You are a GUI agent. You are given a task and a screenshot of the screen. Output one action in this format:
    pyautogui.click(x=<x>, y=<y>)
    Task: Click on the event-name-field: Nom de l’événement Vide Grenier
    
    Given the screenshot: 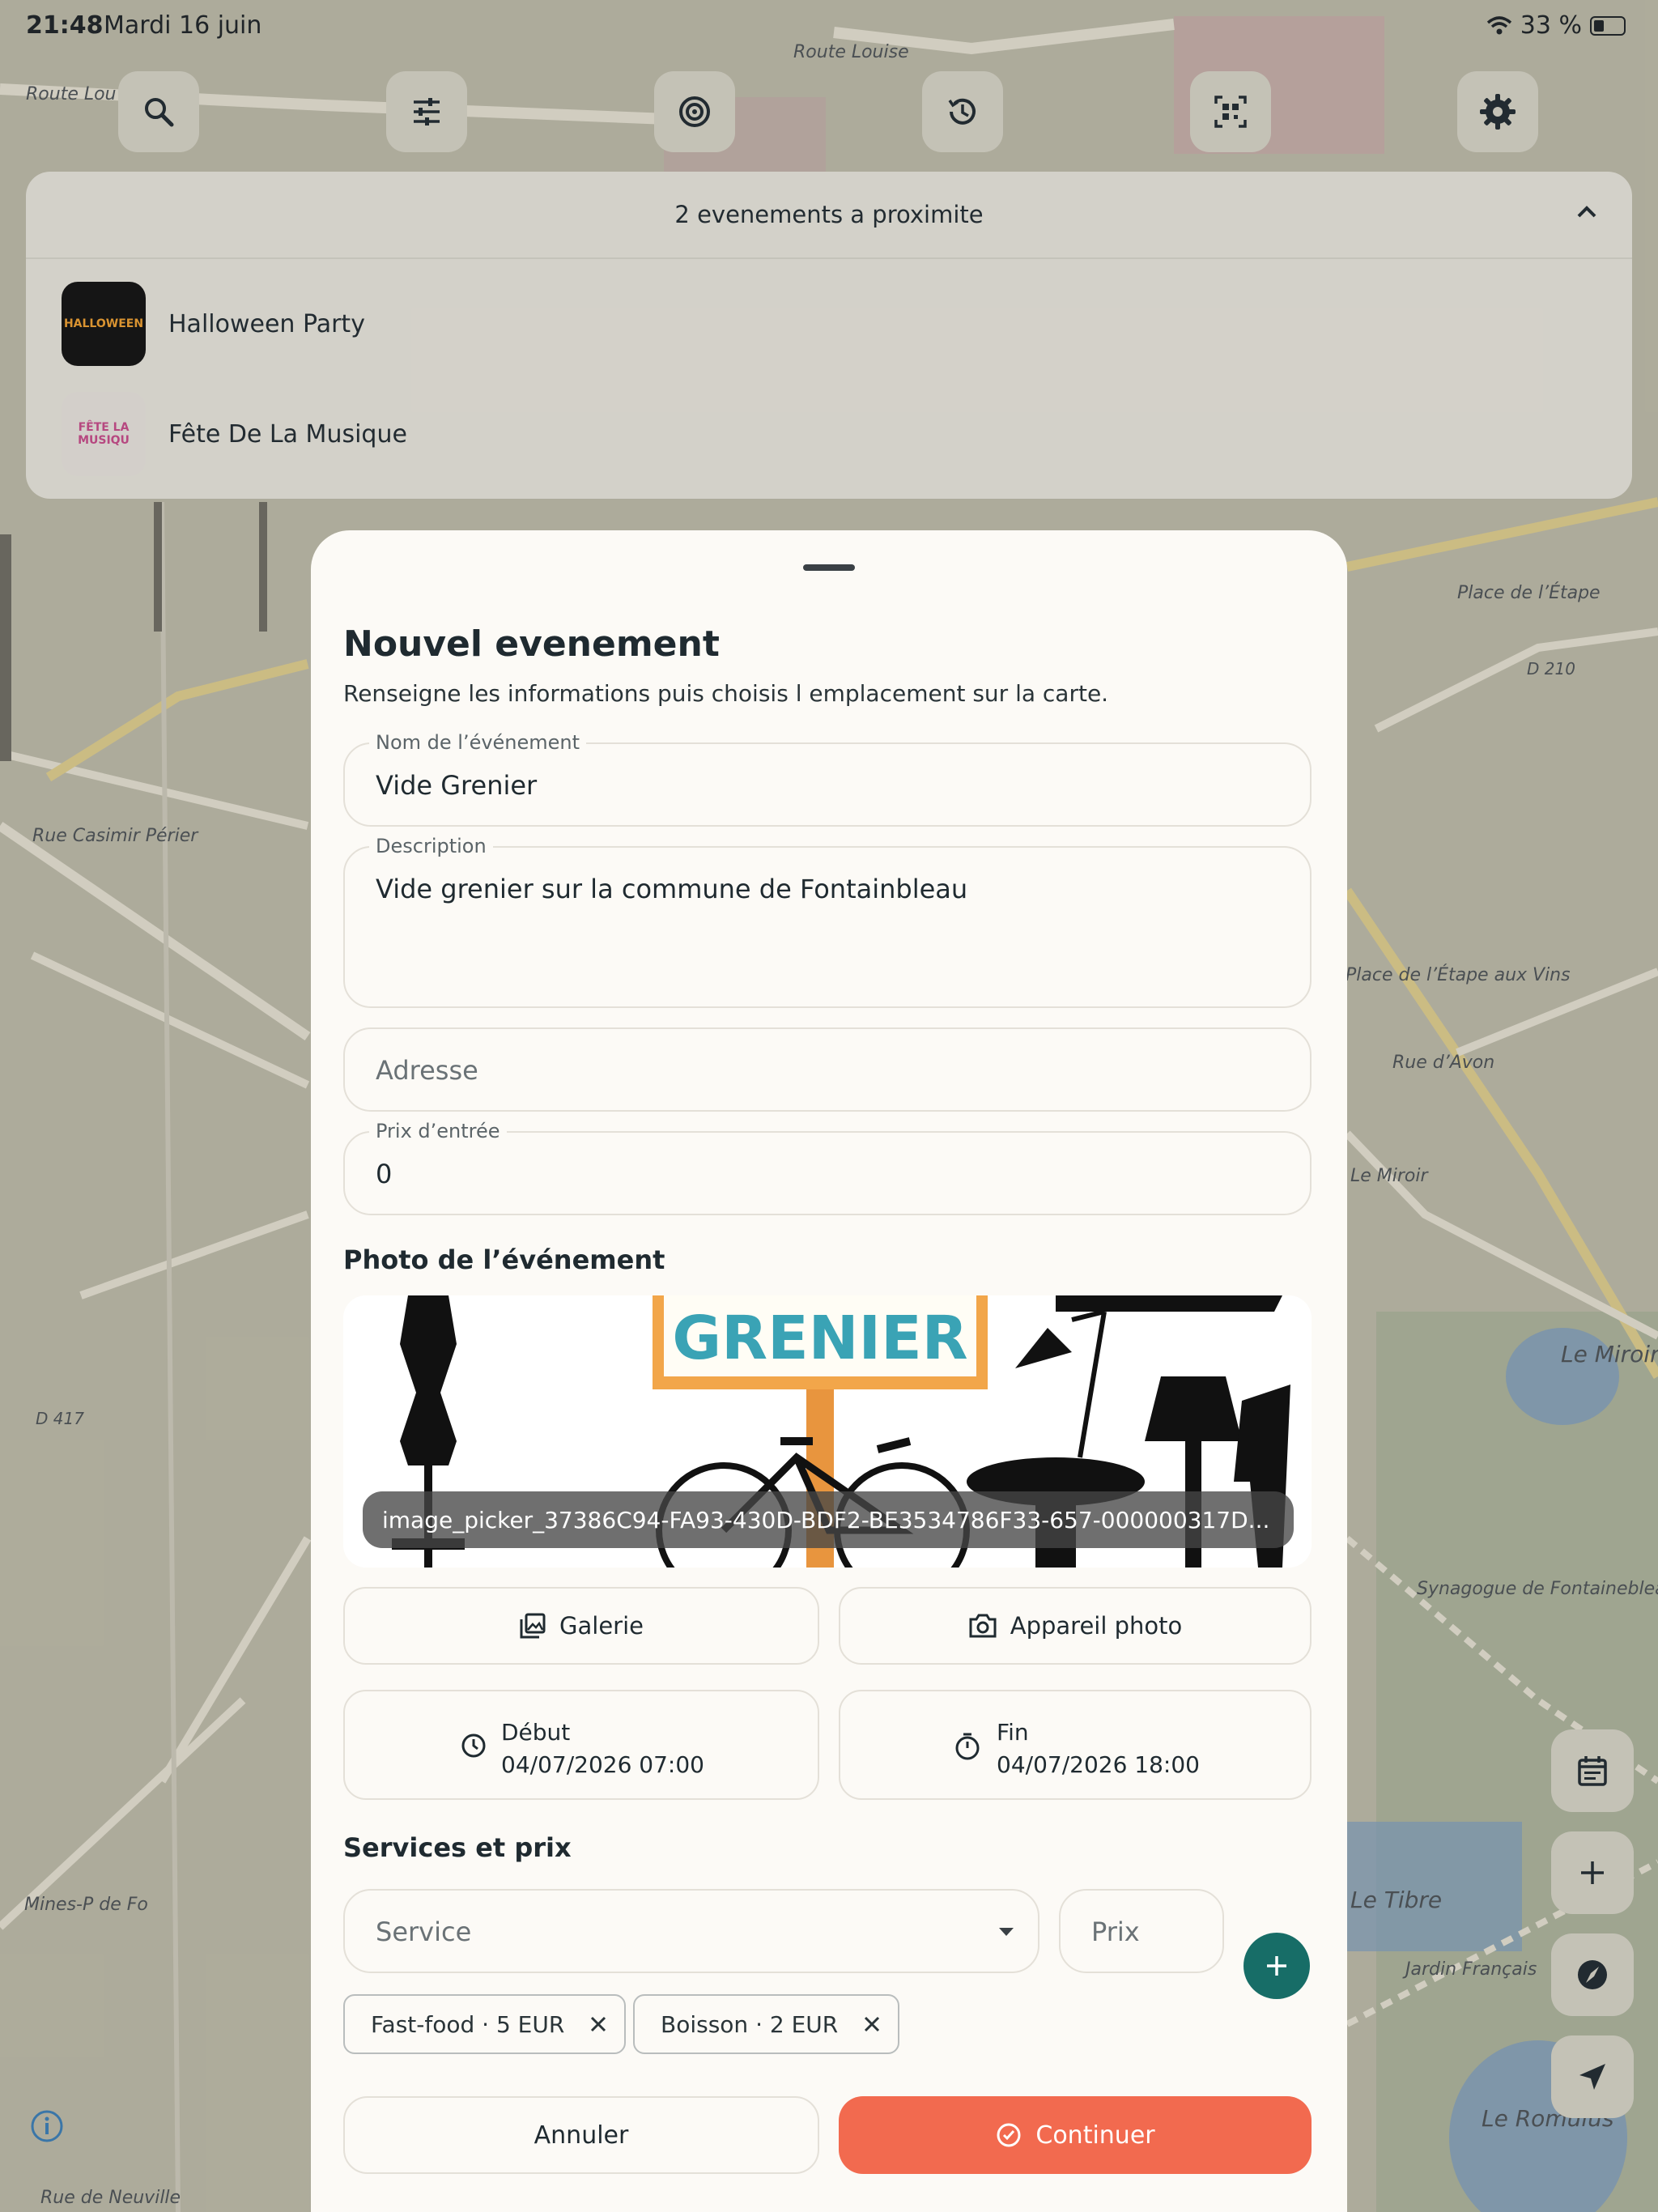 What is the action you would take?
    pyautogui.click(x=827, y=779)
    